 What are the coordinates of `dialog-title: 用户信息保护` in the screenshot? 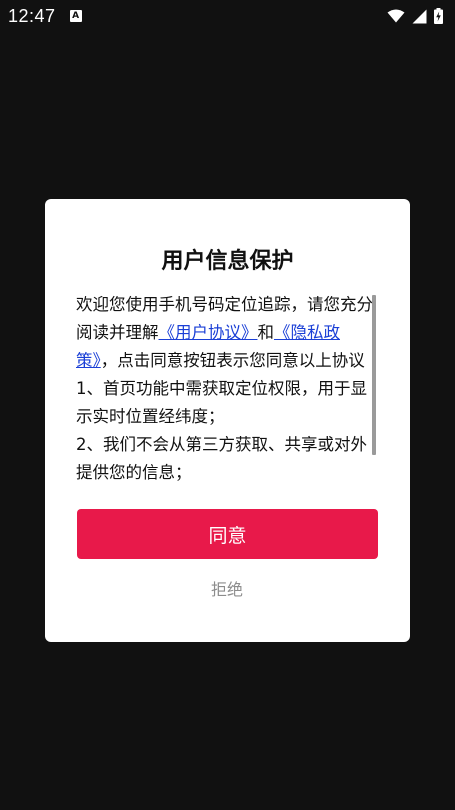 It's located at (227, 261).